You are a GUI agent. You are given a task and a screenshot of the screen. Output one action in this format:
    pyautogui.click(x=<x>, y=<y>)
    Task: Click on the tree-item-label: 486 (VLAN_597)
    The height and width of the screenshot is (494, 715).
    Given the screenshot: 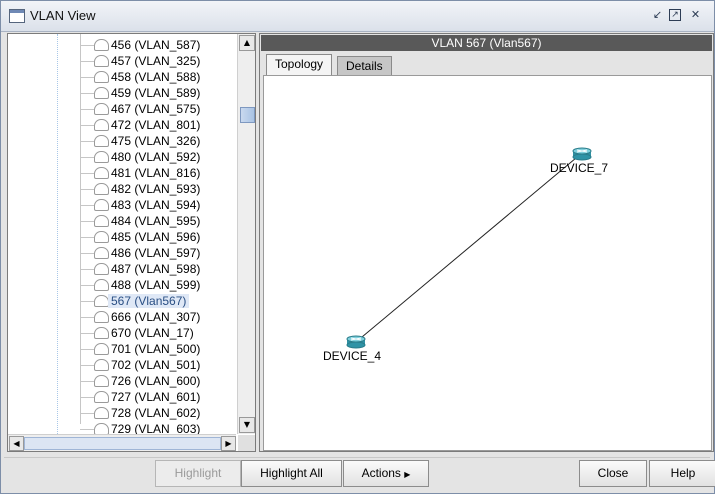 What is the action you would take?
    pyautogui.click(x=156, y=253)
    